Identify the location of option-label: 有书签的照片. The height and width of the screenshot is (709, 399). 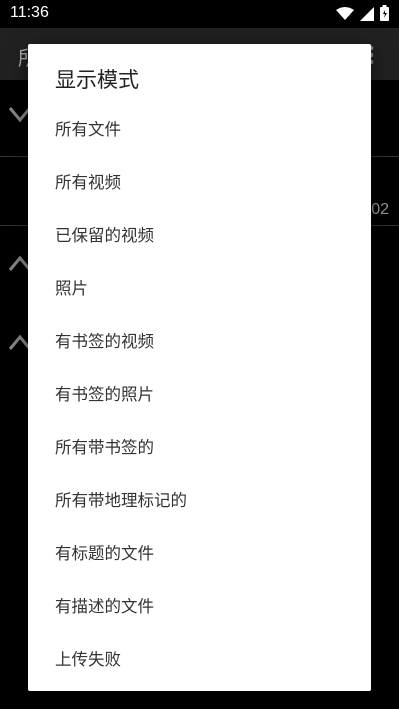
(104, 394).